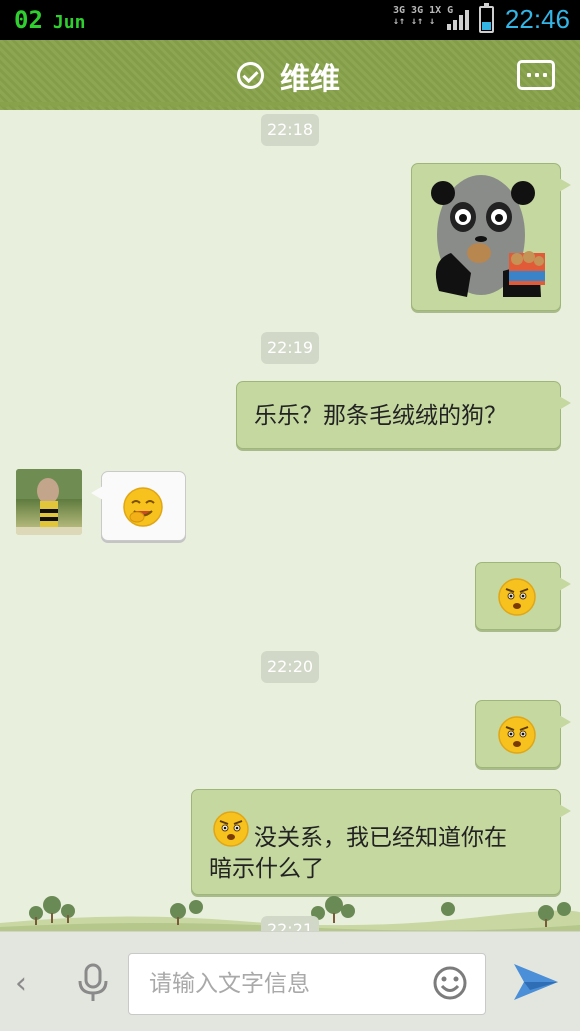 This screenshot has width=580, height=1031. Describe the element at coordinates (143, 507) in the screenshot. I see `laughing-face-emoji` at that location.